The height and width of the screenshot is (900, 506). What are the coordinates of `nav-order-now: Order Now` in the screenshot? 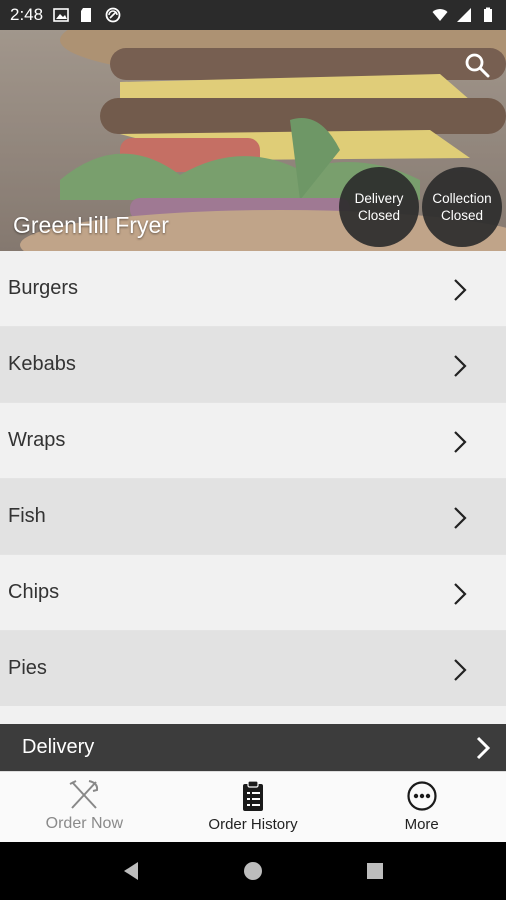 It's located at (84, 807).